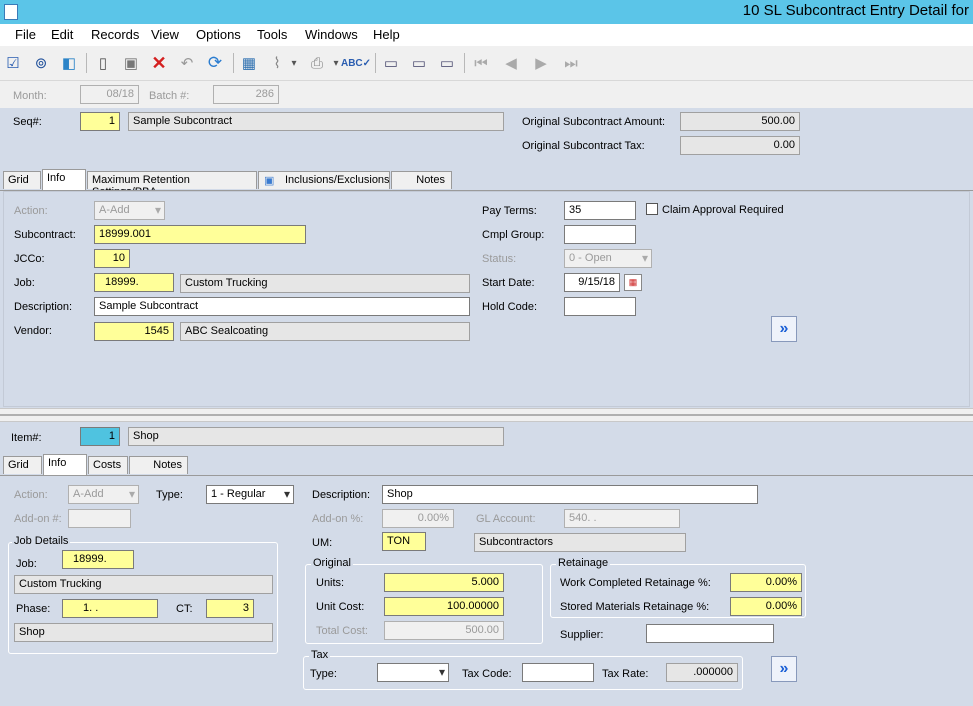 This screenshot has width=973, height=706. What do you see at coordinates (215, 63) in the screenshot?
I see `refresh-icon: ⟳` at bounding box center [215, 63].